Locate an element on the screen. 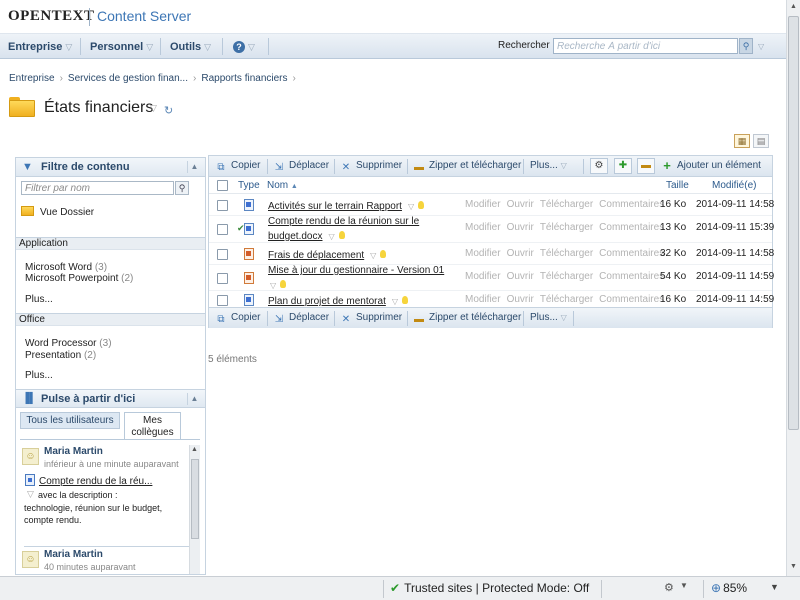 This screenshot has height=600, width=800. chevron-down-icon: ▼ is located at coordinates (684, 585).